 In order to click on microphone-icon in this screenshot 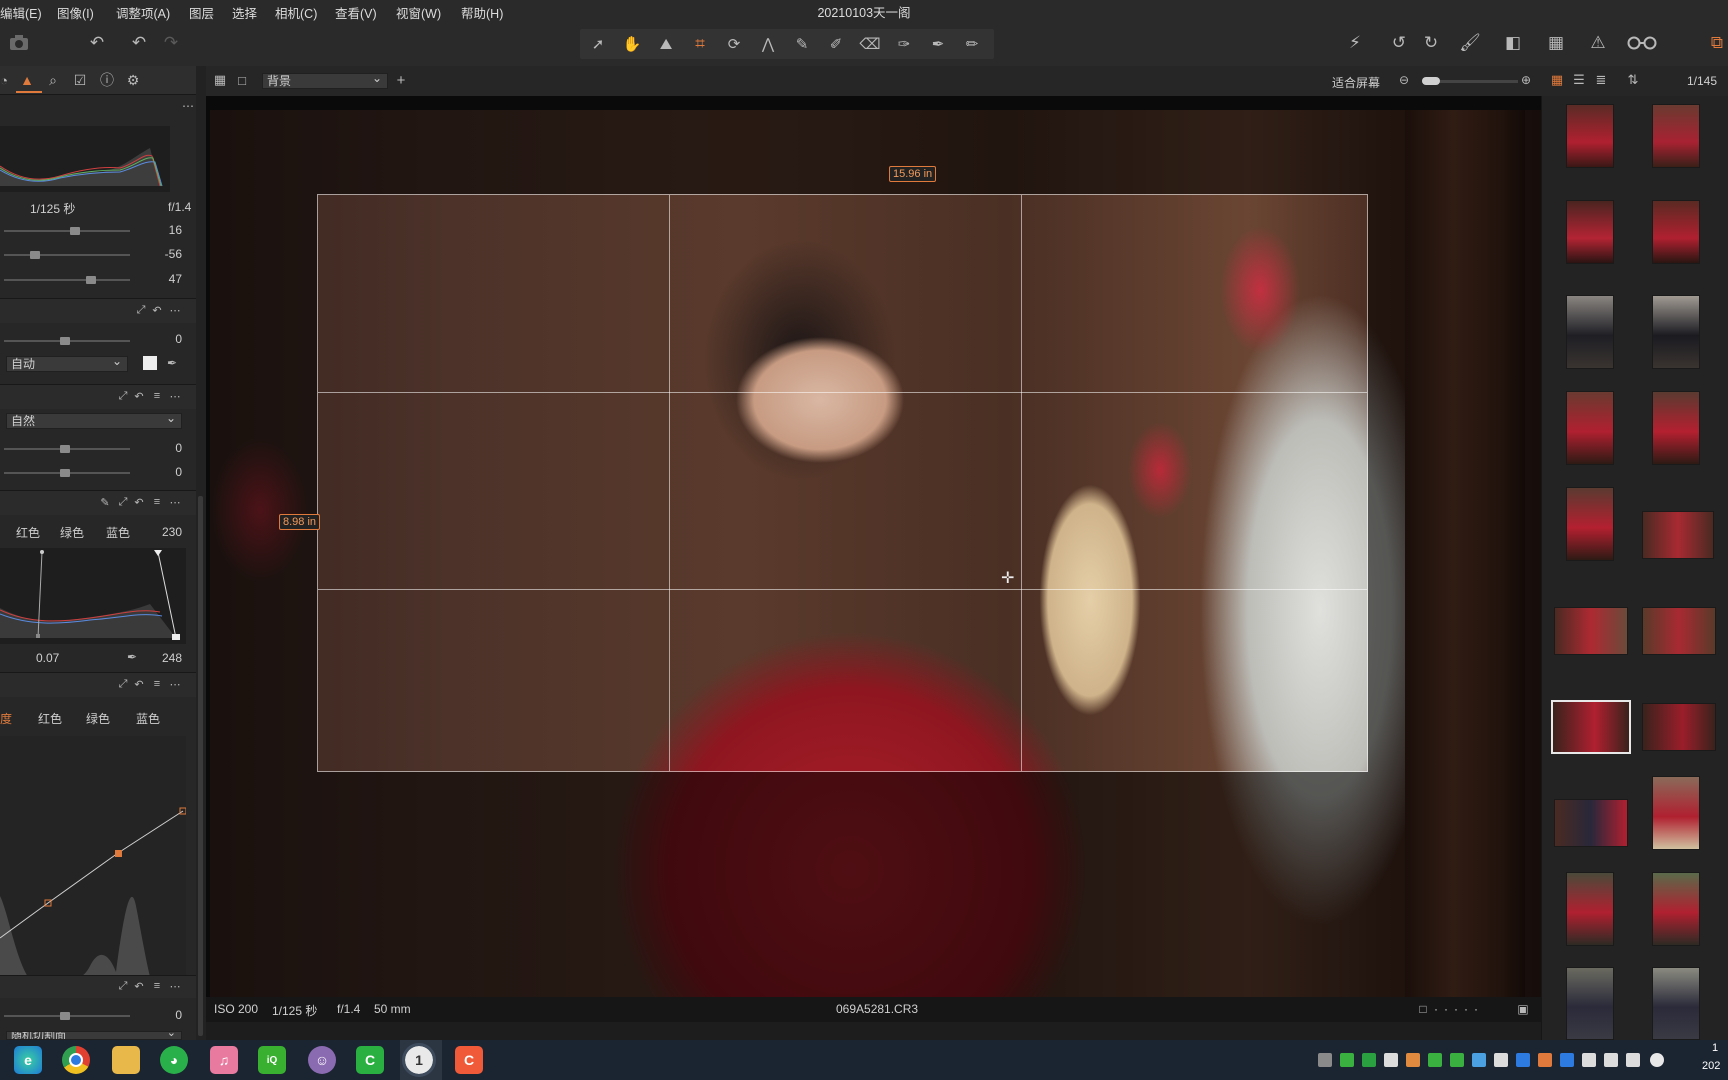, I will do `click(1589, 1060)`.